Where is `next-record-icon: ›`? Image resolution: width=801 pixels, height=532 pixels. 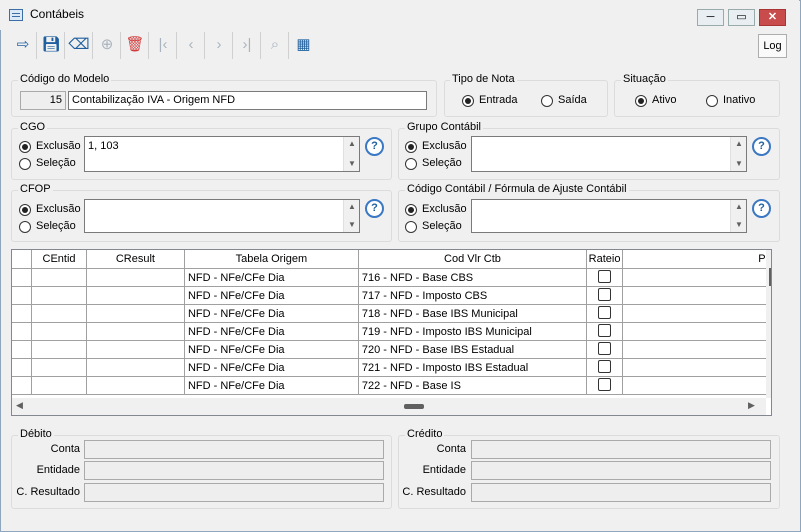
next-record-icon: › is located at coordinates (219, 45).